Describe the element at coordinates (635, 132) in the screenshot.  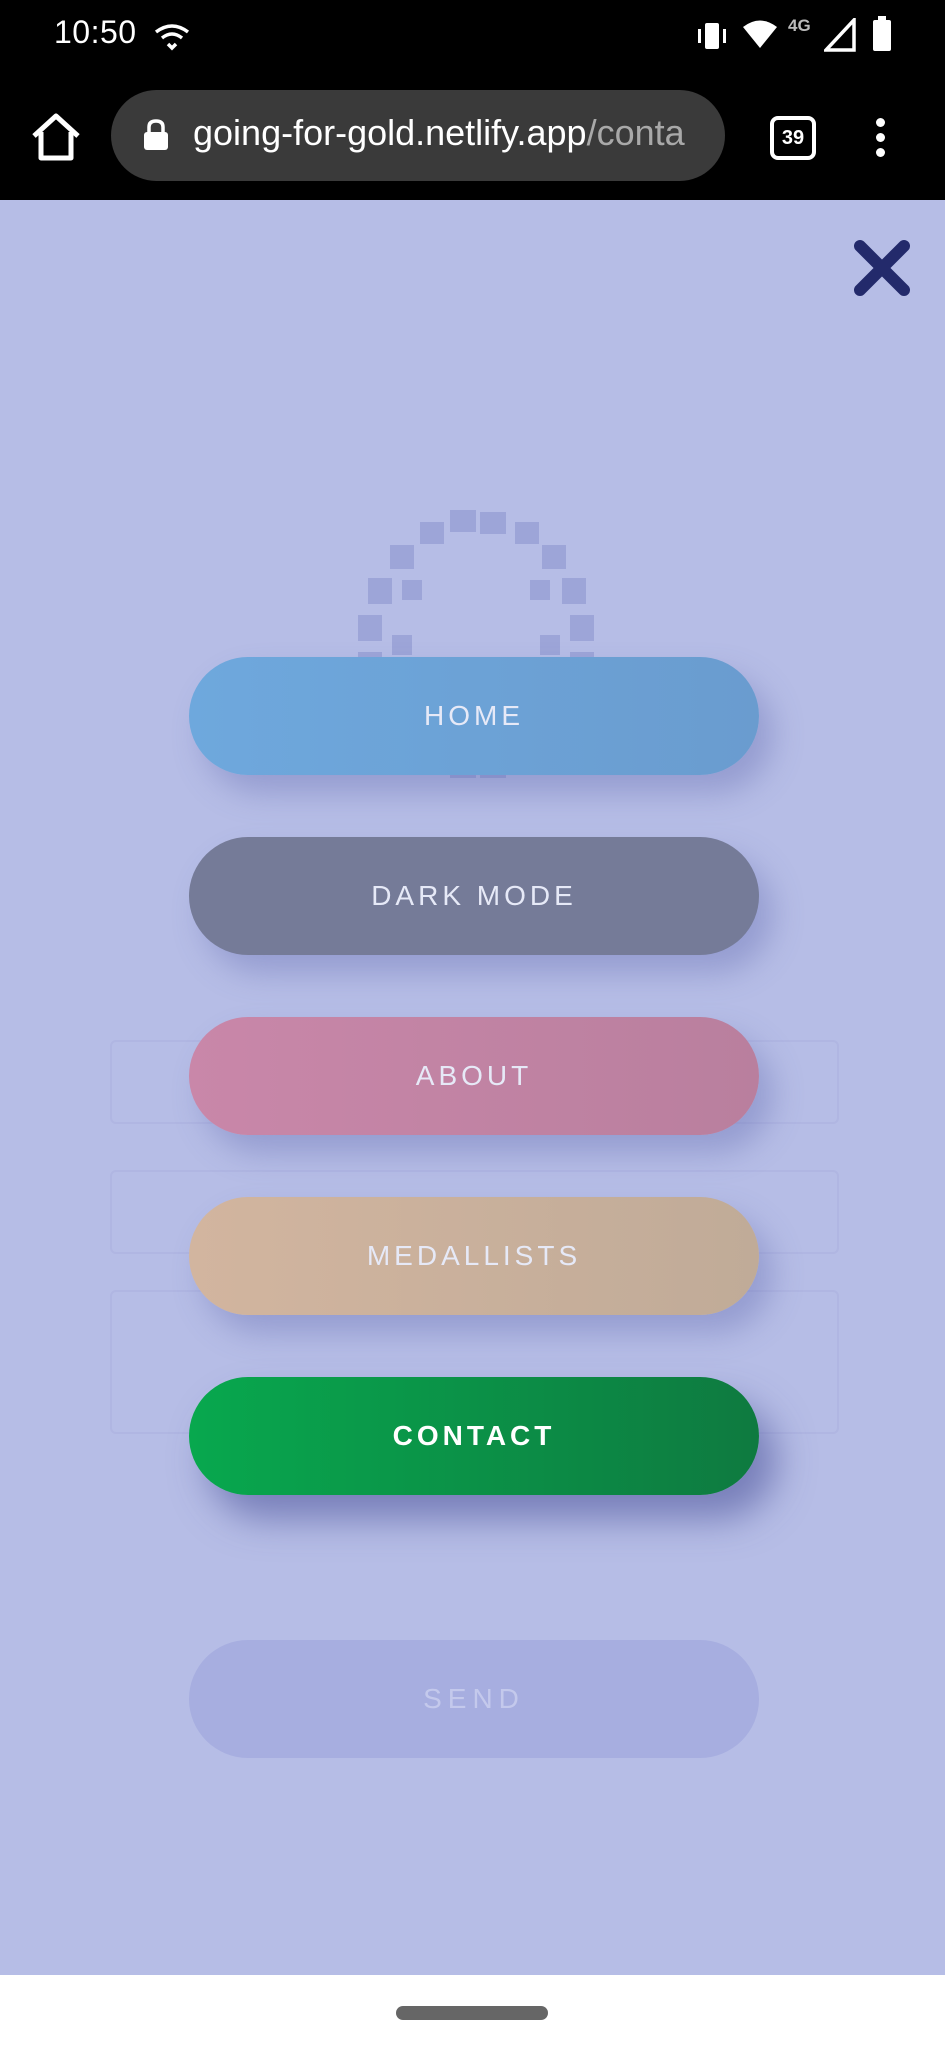
I see `url-path: /conta` at that location.